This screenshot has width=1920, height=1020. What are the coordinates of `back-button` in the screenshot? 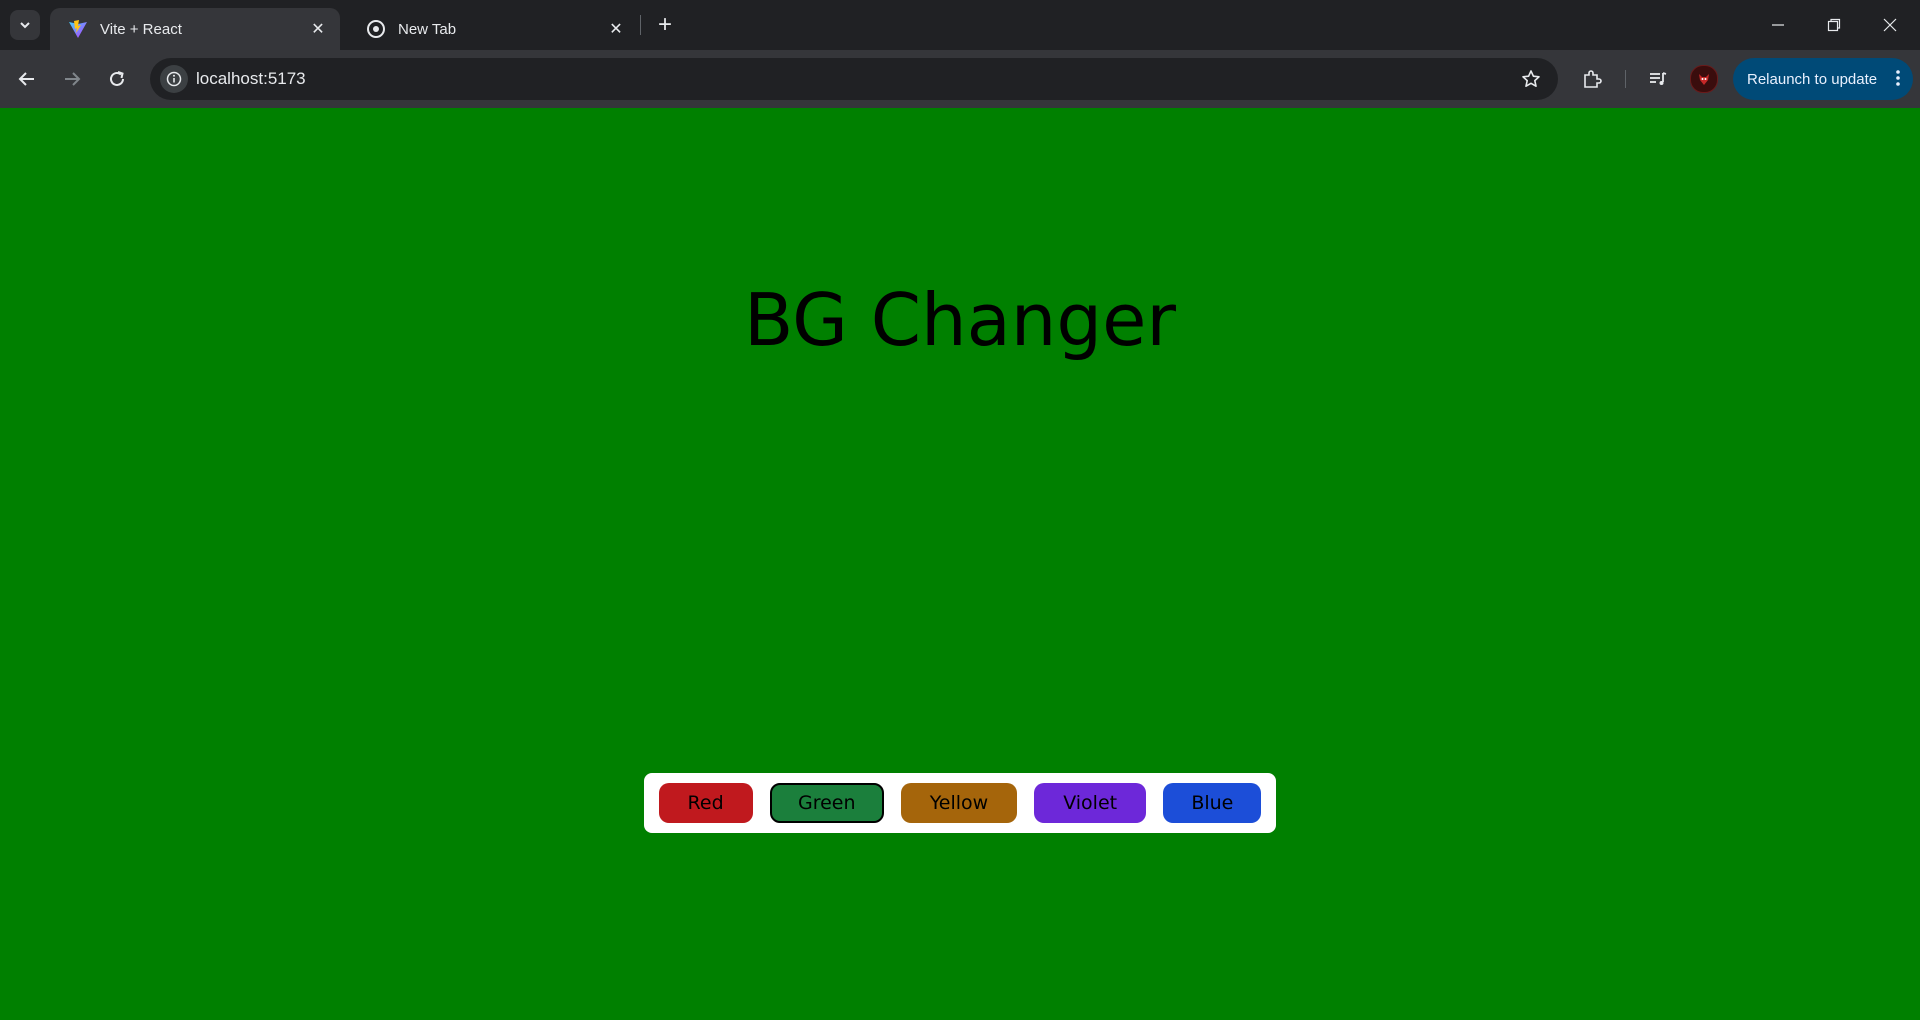 It's located at (27, 79).